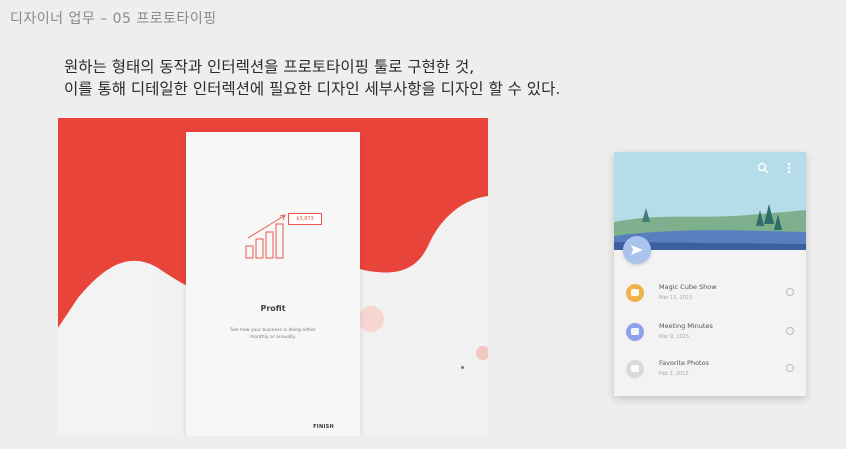 The image size is (846, 449). What do you see at coordinates (635, 293) in the screenshot?
I see `event-icon` at bounding box center [635, 293].